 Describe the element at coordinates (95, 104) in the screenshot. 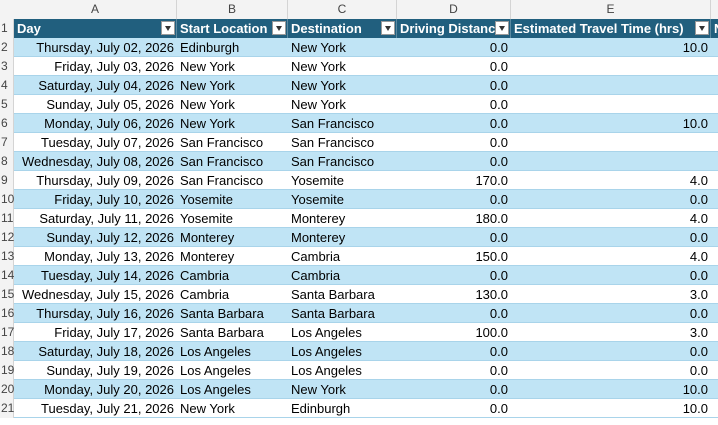

I see `cell-day: Sunday, July 05, 2026` at that location.